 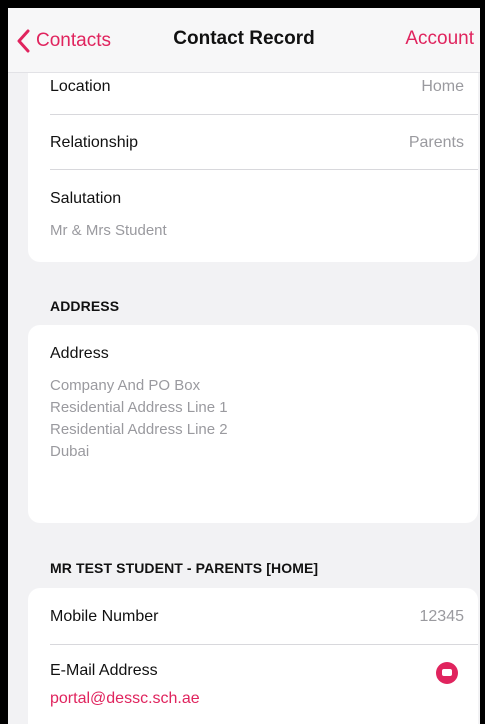 What do you see at coordinates (108, 230) in the screenshot?
I see `salutation-value: Mr & Mrs Student` at bounding box center [108, 230].